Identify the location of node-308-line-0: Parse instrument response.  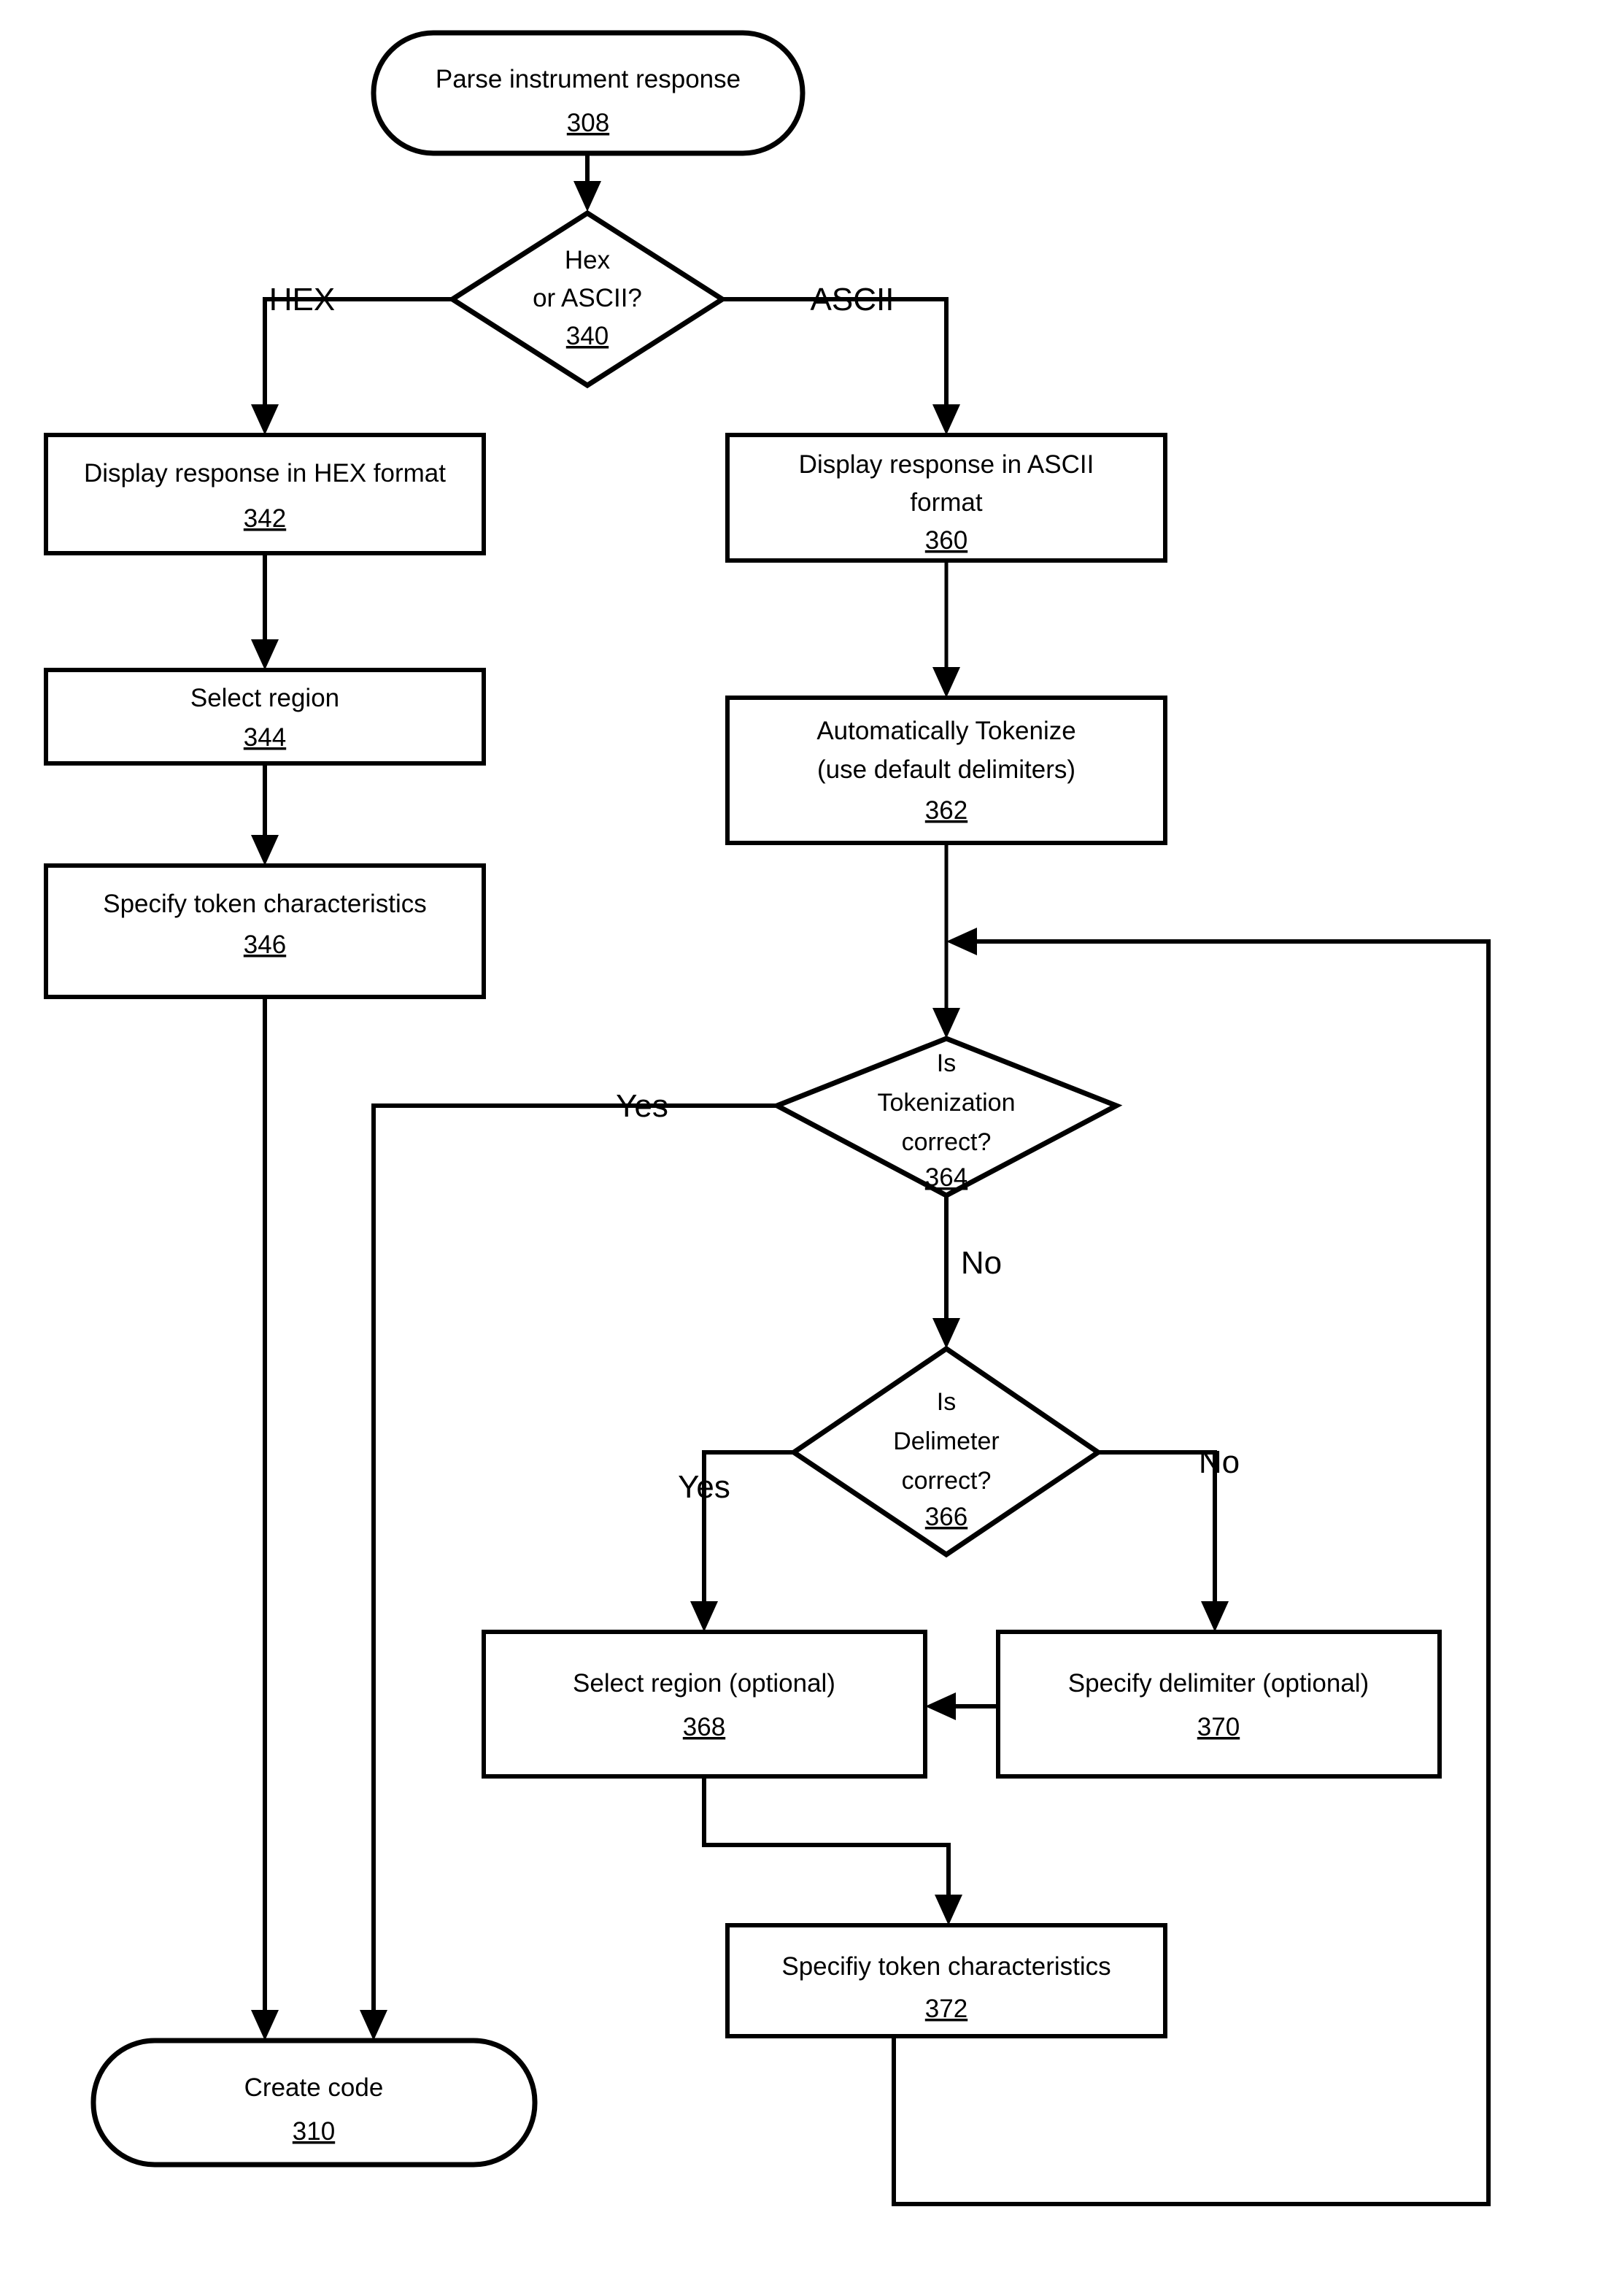
(588, 79).